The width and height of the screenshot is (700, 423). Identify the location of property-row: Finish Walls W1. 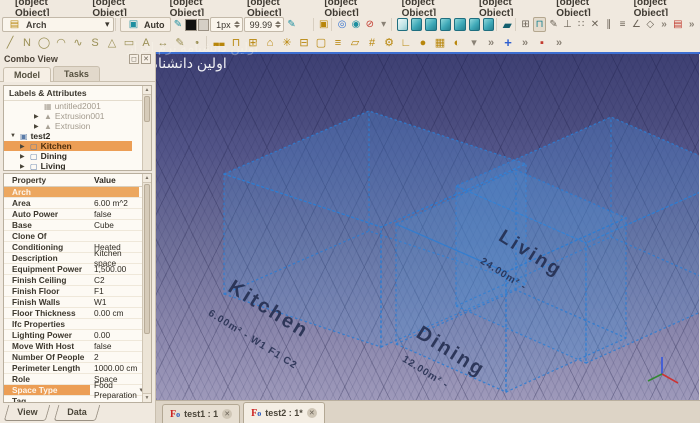
(77, 302).